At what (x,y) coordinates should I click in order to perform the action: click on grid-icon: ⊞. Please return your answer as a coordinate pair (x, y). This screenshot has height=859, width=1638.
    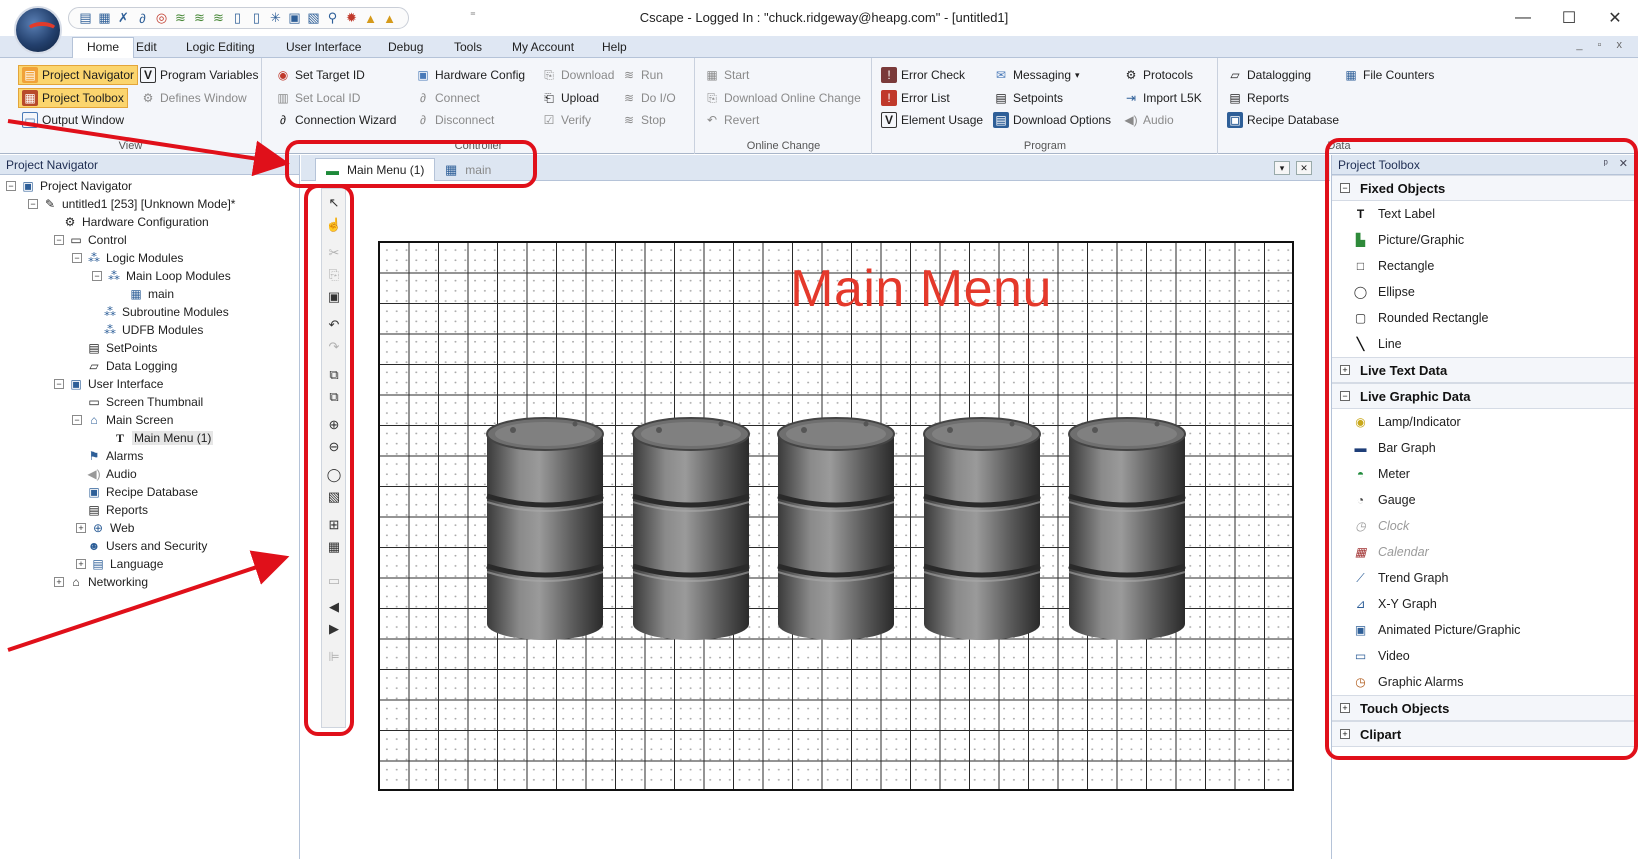
    Looking at the image, I should click on (334, 525).